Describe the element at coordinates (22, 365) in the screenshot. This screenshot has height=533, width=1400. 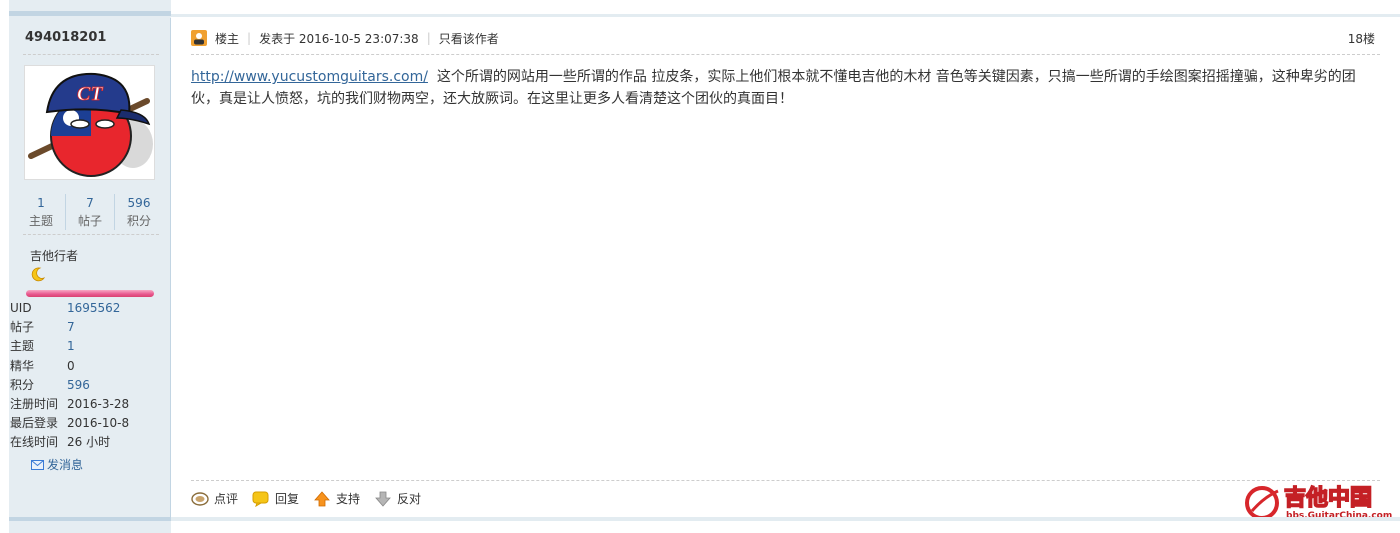
I see `info-key: 精华` at that location.